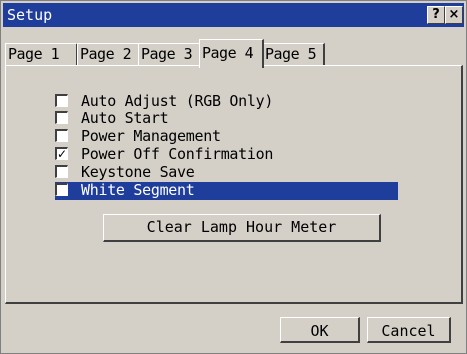  What do you see at coordinates (41, 54) in the screenshot?
I see `tab-page-1: Page 1` at bounding box center [41, 54].